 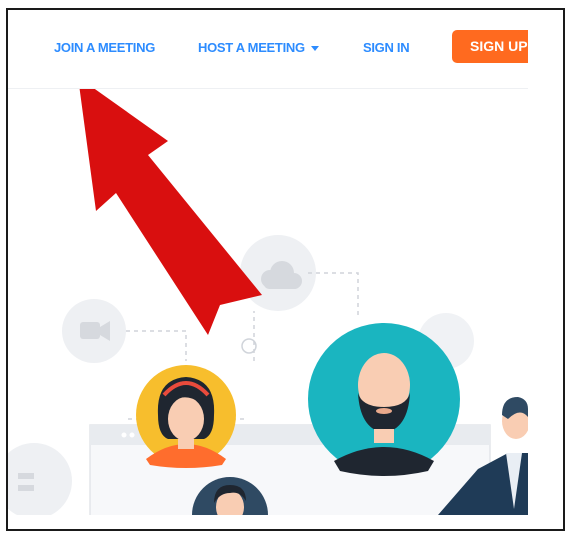 I want to click on sign-in-link: SIGN IN, so click(x=386, y=47).